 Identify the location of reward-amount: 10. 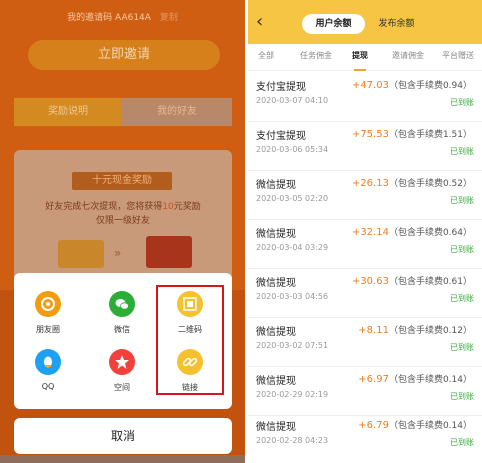
(168, 207).